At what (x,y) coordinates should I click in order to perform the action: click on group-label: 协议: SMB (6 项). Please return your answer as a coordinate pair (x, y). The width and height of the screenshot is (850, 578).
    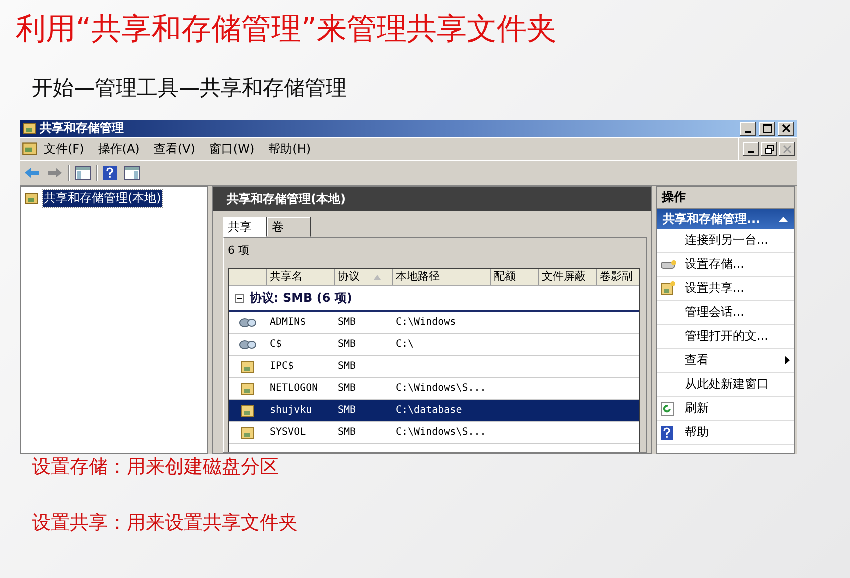
    Looking at the image, I should click on (301, 298).